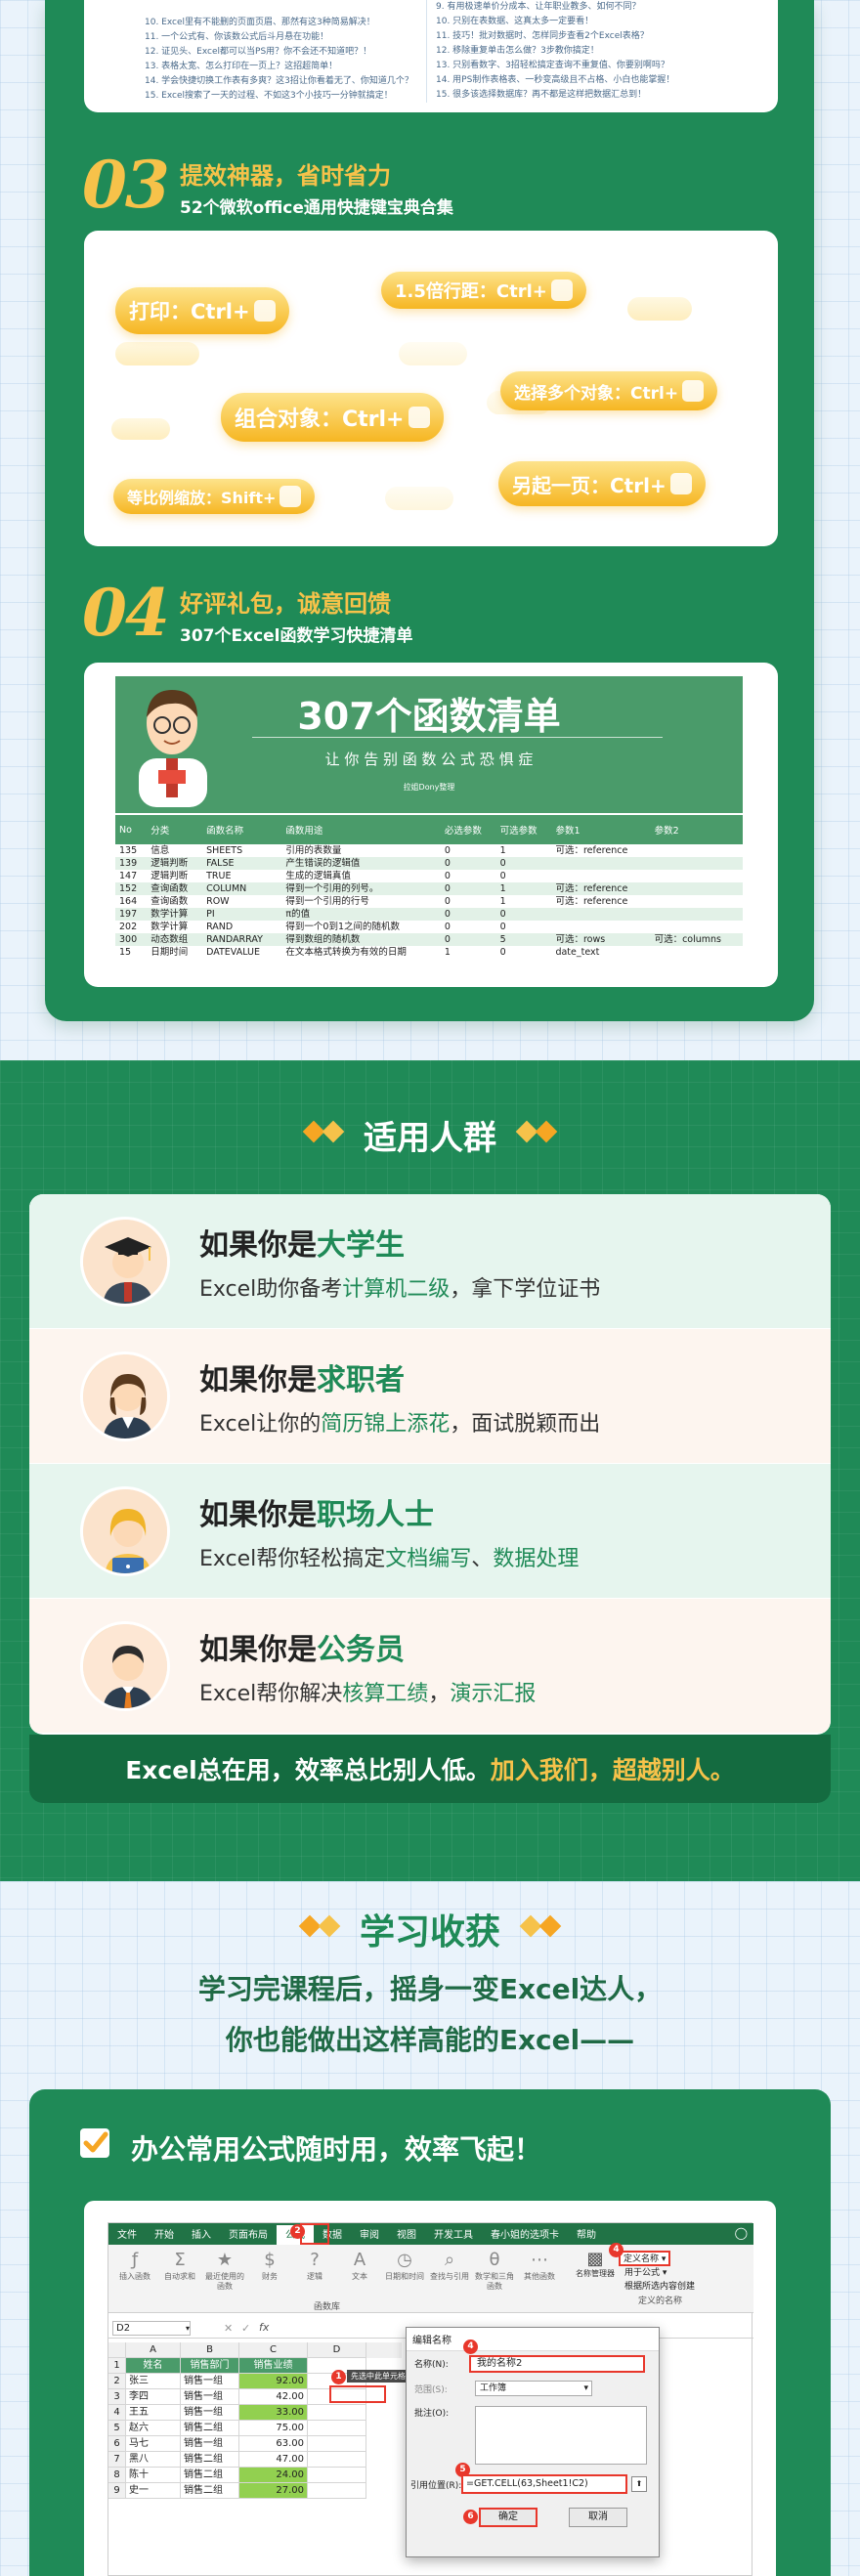  I want to click on ribbon-button: ⋯ 其他函数, so click(539, 2273).